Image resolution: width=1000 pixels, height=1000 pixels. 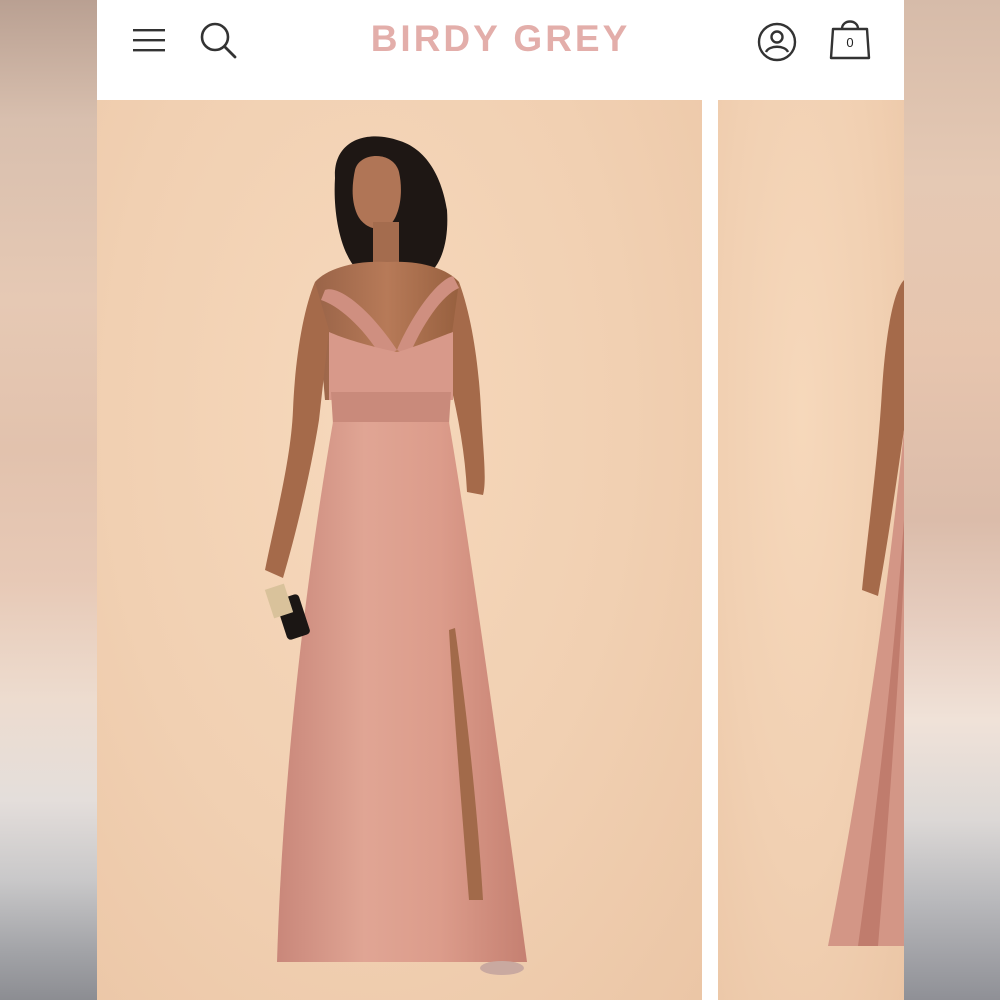 I want to click on model-side-view-illustration, so click(x=866, y=613).